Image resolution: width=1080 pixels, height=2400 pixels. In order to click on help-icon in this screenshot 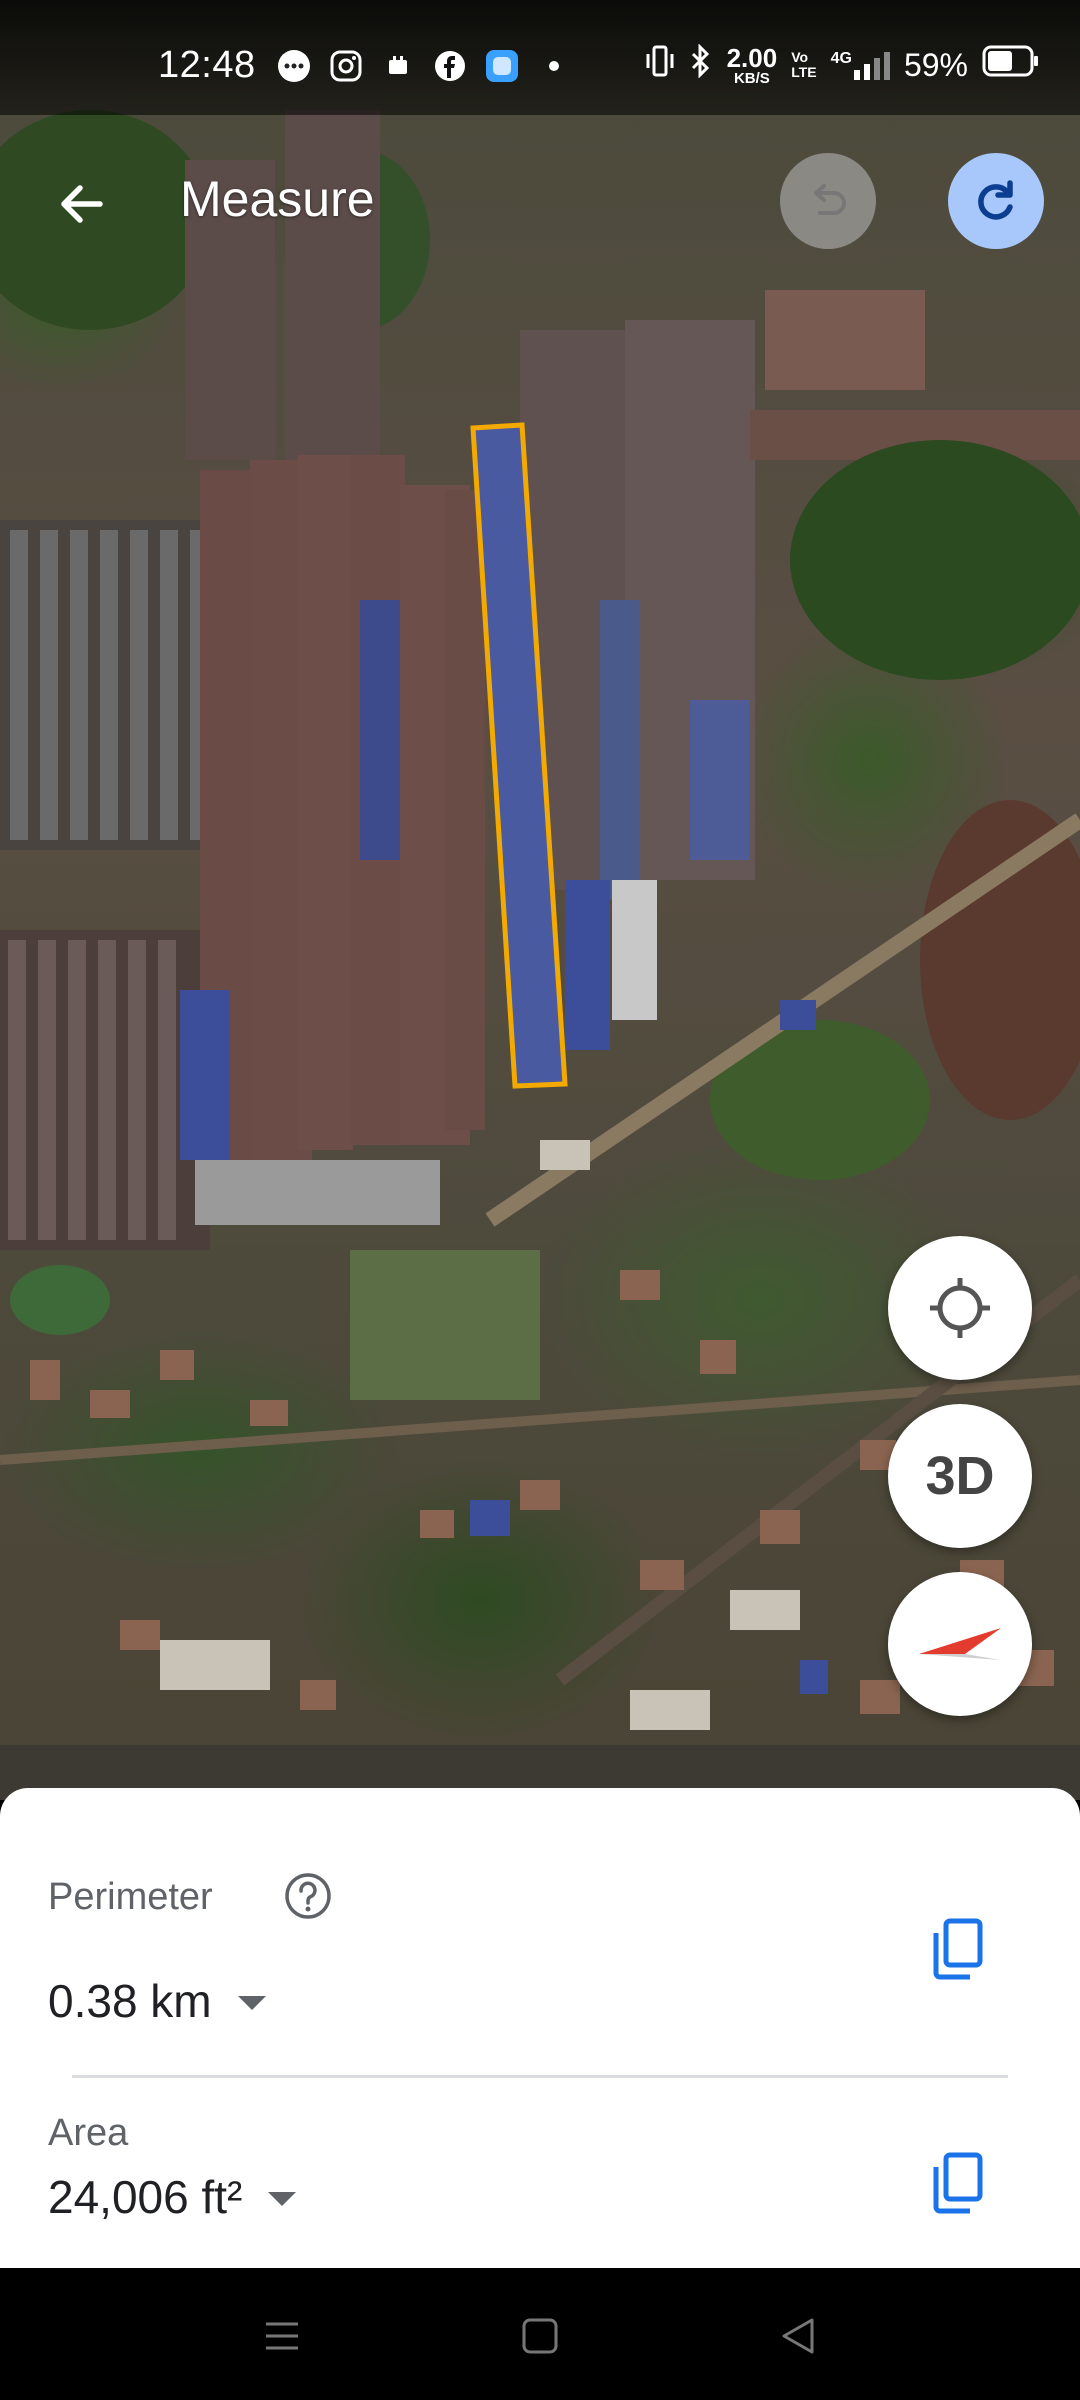, I will do `click(308, 1896)`.